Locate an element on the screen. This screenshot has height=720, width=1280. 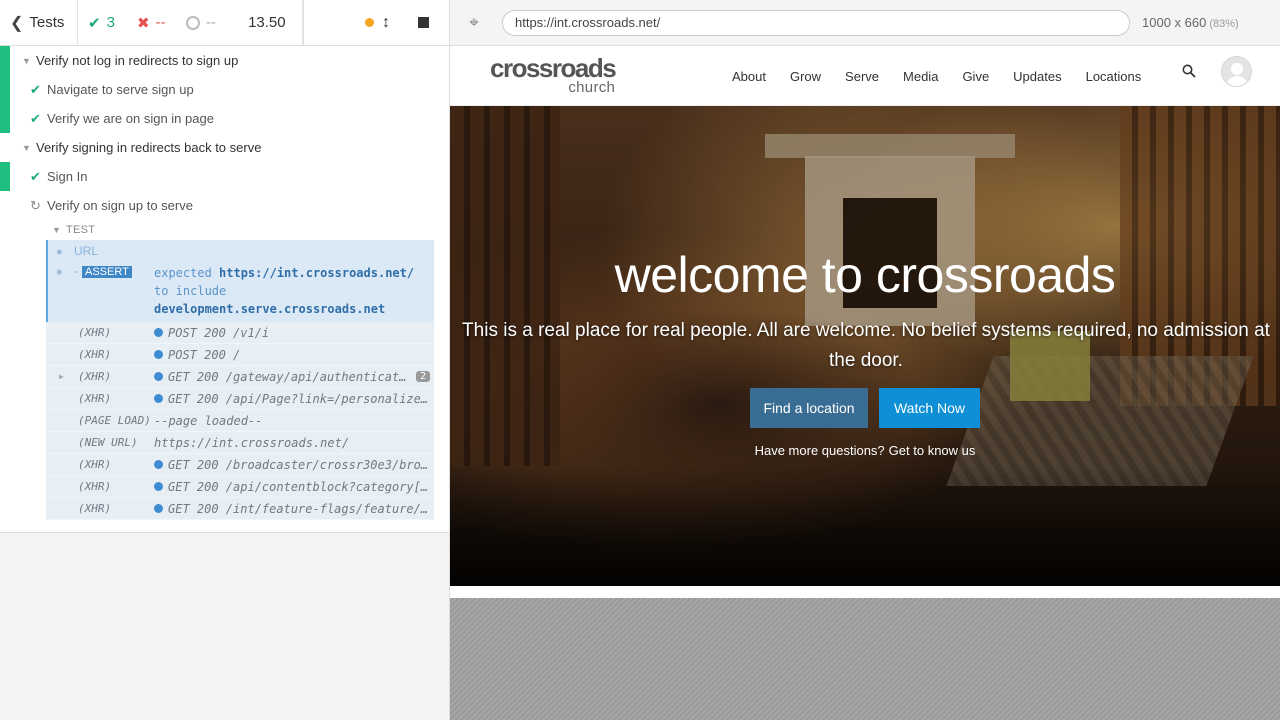
viewport-size: 1000 x 660 is located at coordinates (1174, 22).